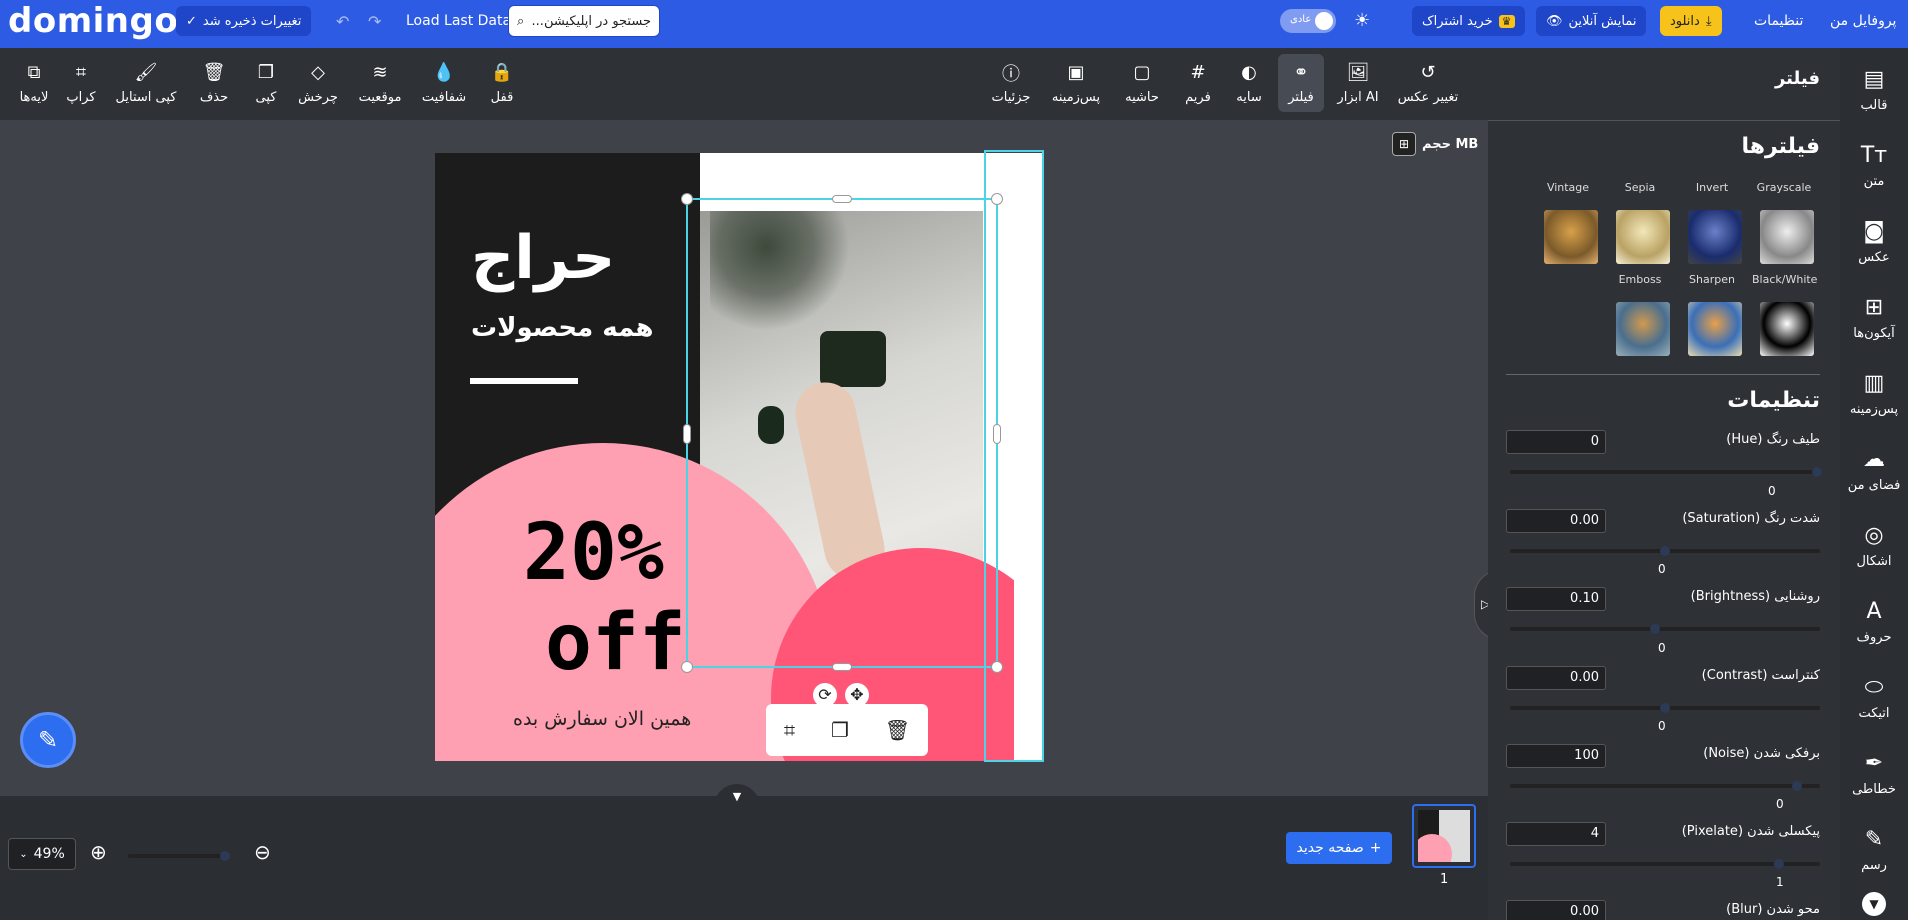 The width and height of the screenshot is (1908, 920). I want to click on tool-opacity: 💧 شفافیت, so click(444, 83).